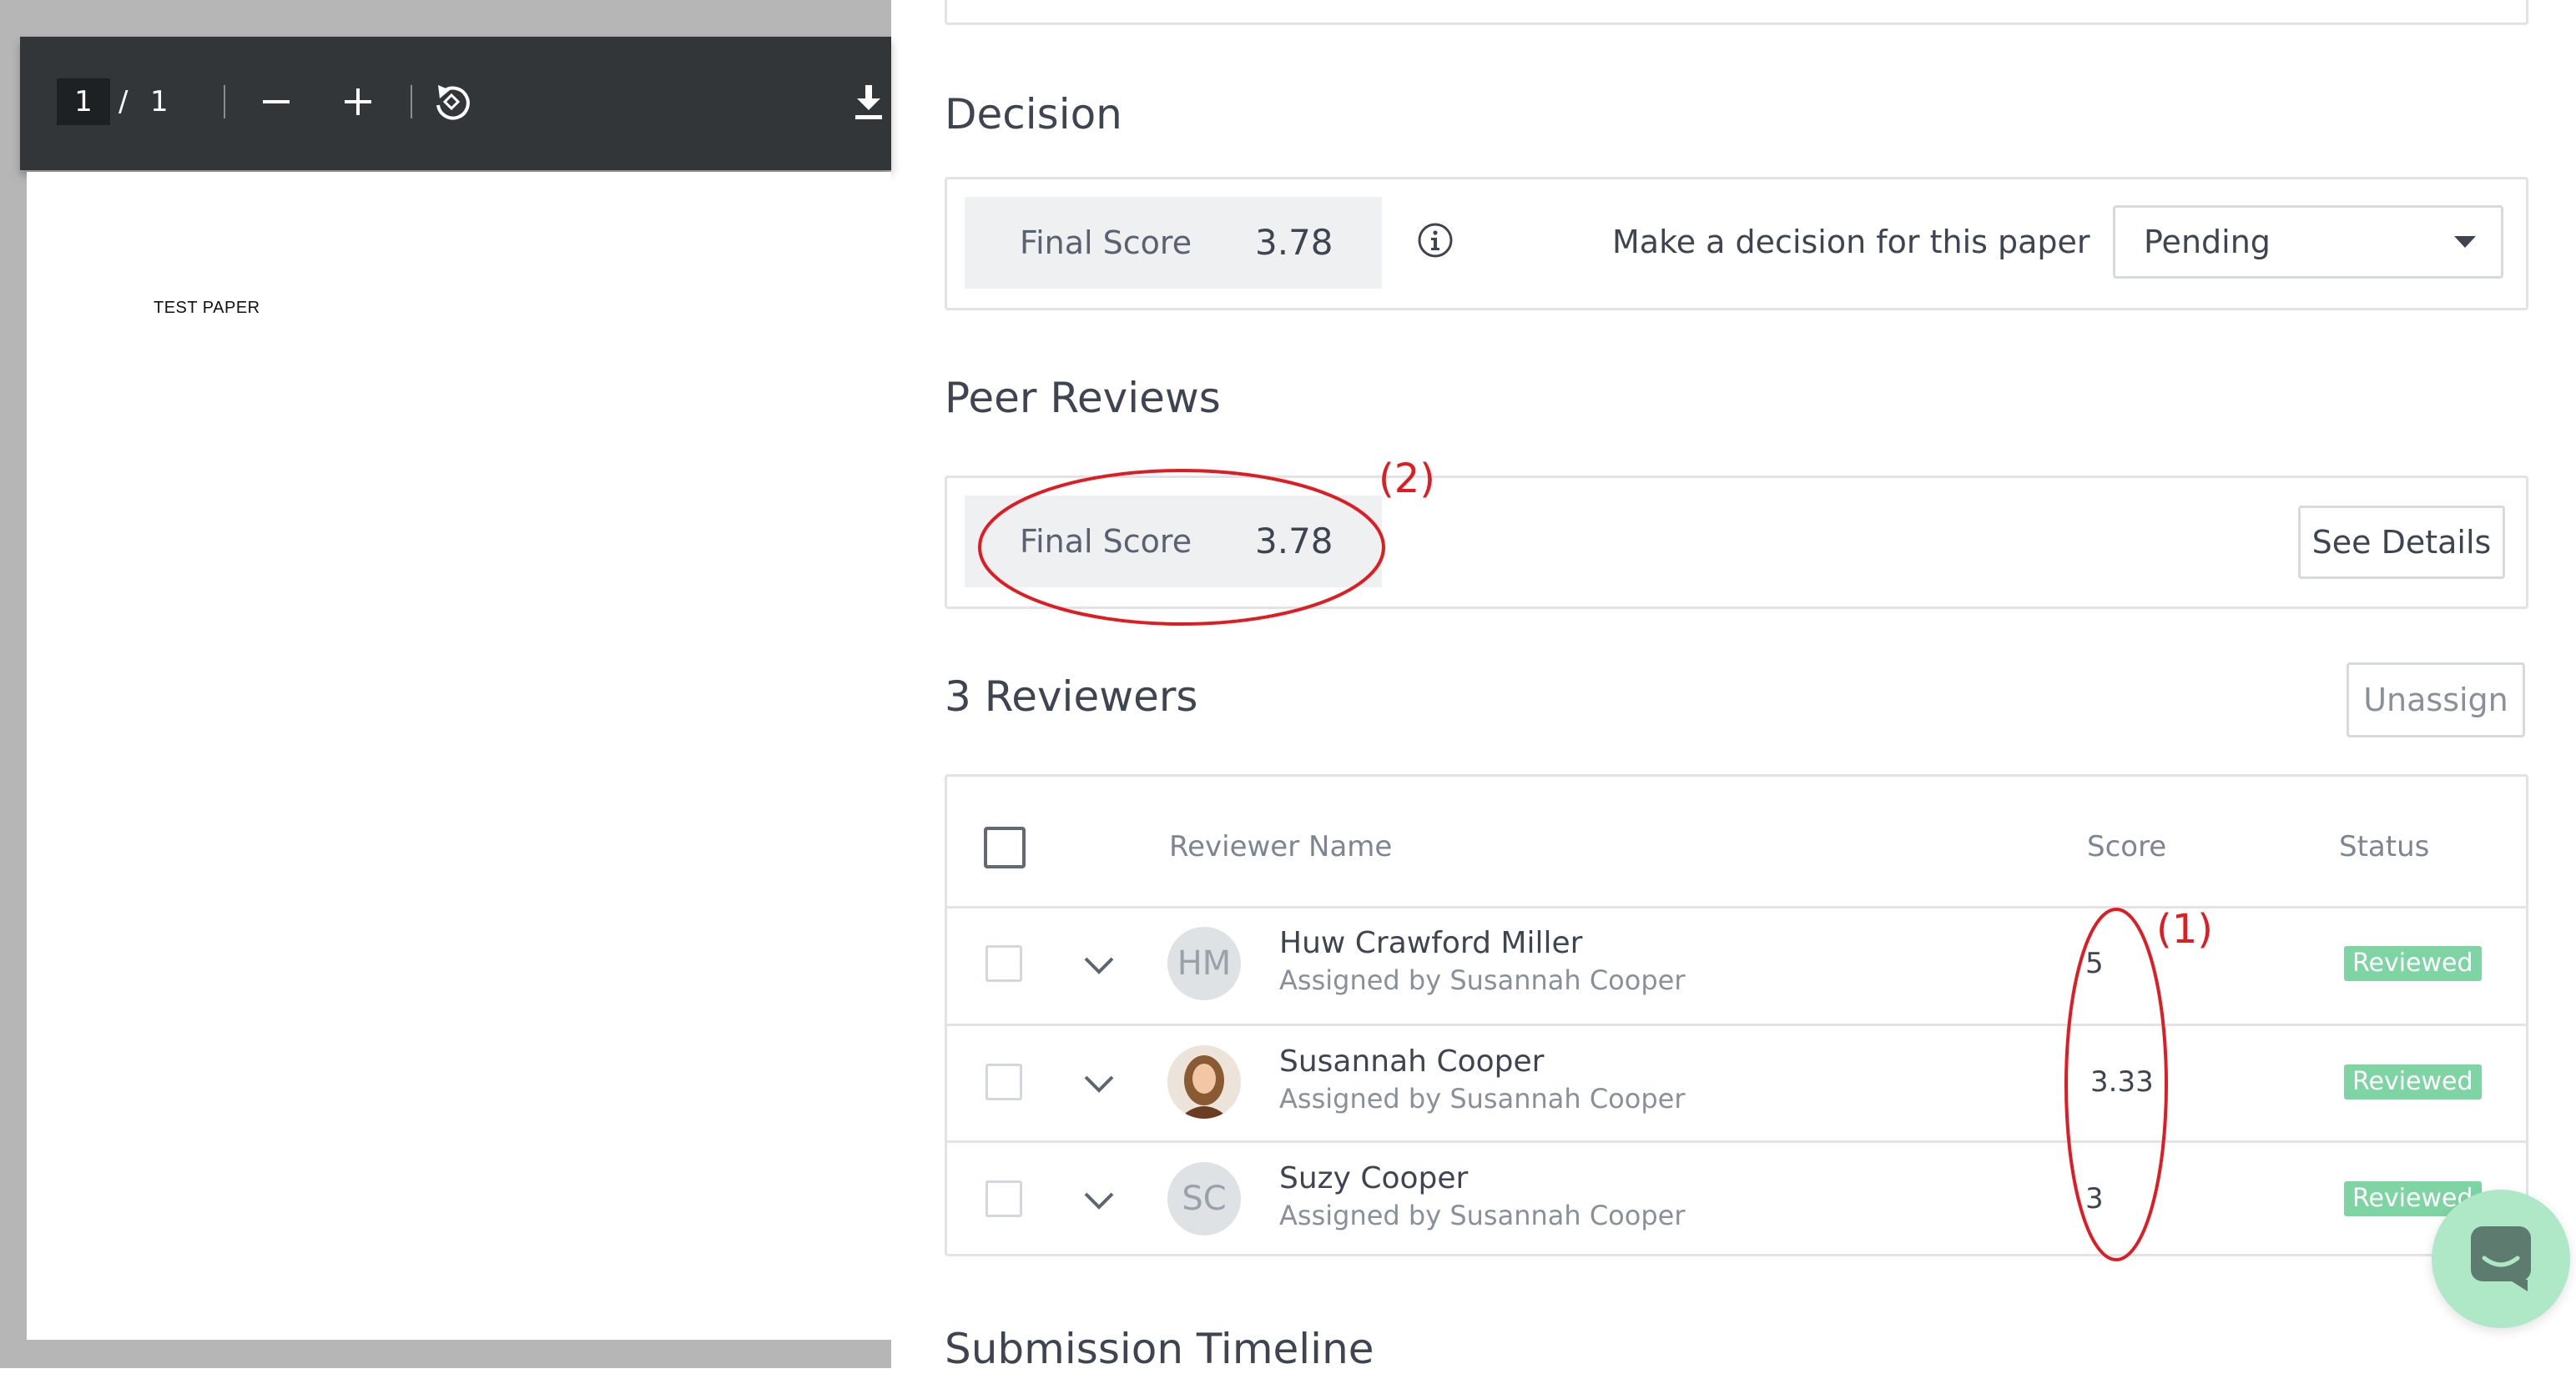 Image resolution: width=2576 pixels, height=1389 pixels. I want to click on zoom-out-icon, so click(276, 101).